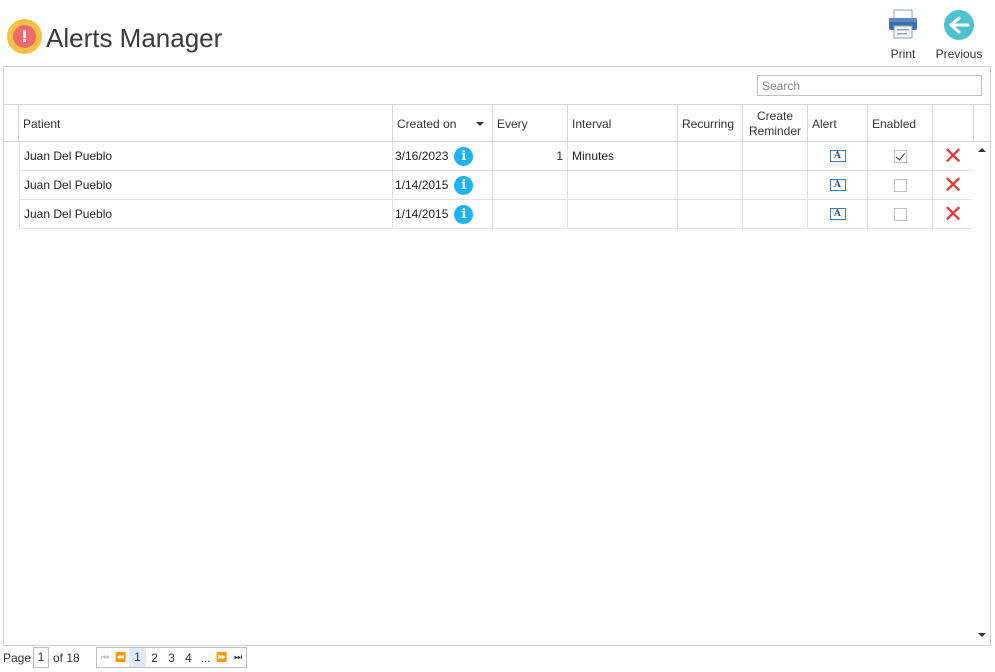 The image size is (995, 672). Describe the element at coordinates (497, 33) in the screenshot. I see `header: ! Alerts Manager Print Previous` at that location.